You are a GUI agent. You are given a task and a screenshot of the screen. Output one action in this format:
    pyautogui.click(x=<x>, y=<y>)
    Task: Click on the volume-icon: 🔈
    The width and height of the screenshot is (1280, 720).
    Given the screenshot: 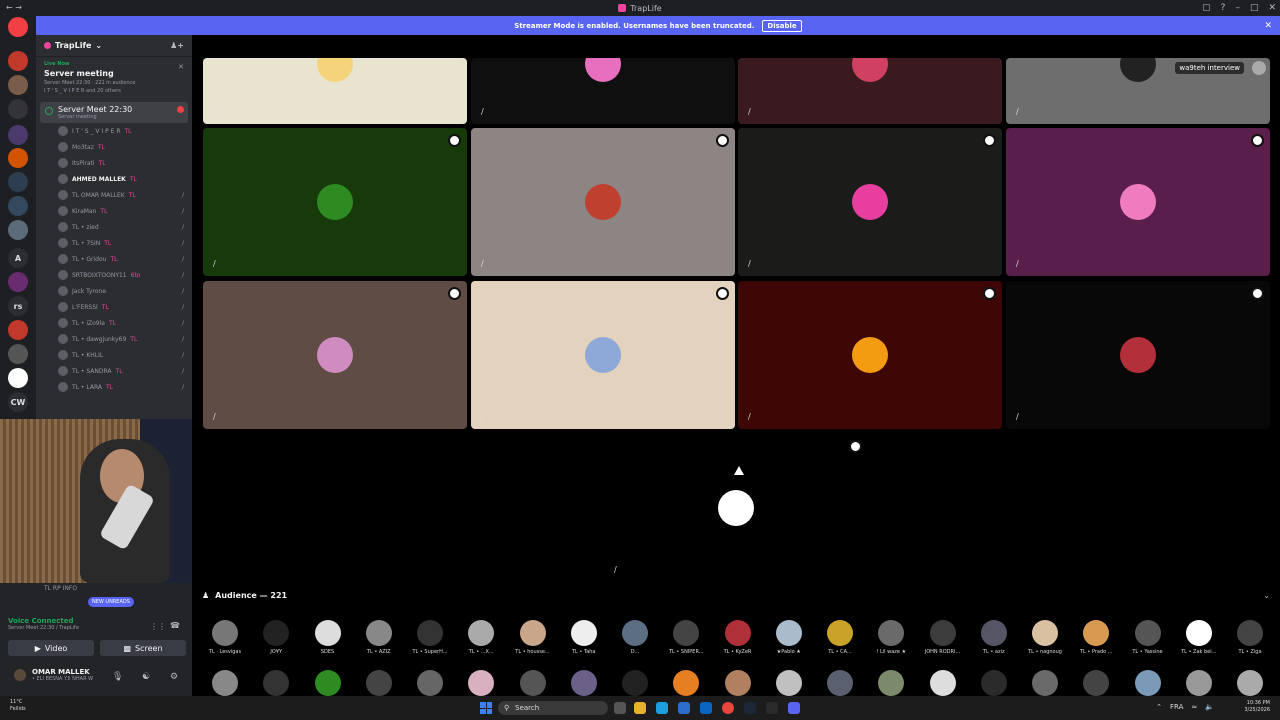 What is the action you would take?
    pyautogui.click(x=1209, y=707)
    